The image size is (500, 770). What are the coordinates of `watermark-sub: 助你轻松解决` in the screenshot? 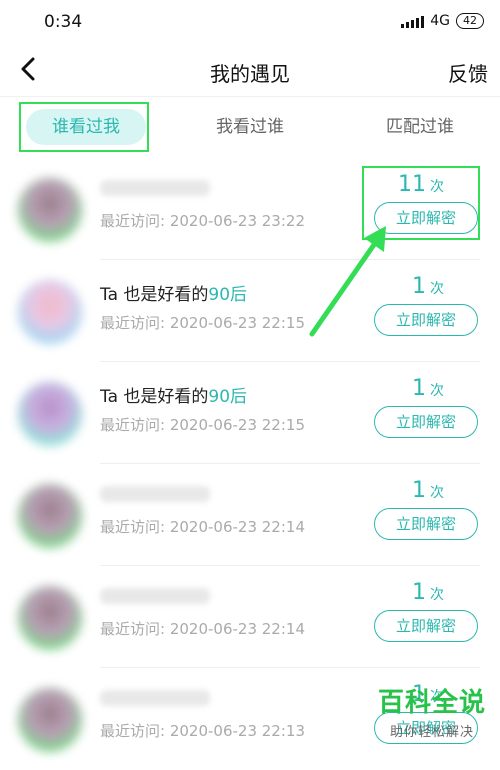 It's located at (431, 732).